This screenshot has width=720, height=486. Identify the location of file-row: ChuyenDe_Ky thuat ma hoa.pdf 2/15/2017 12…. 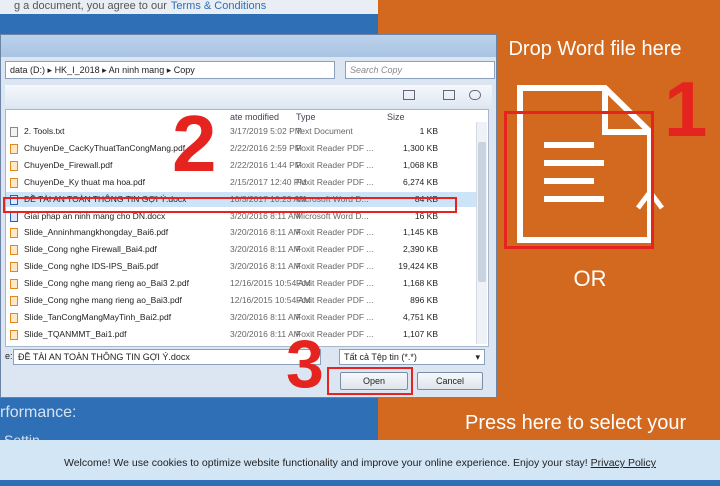
(241, 182).